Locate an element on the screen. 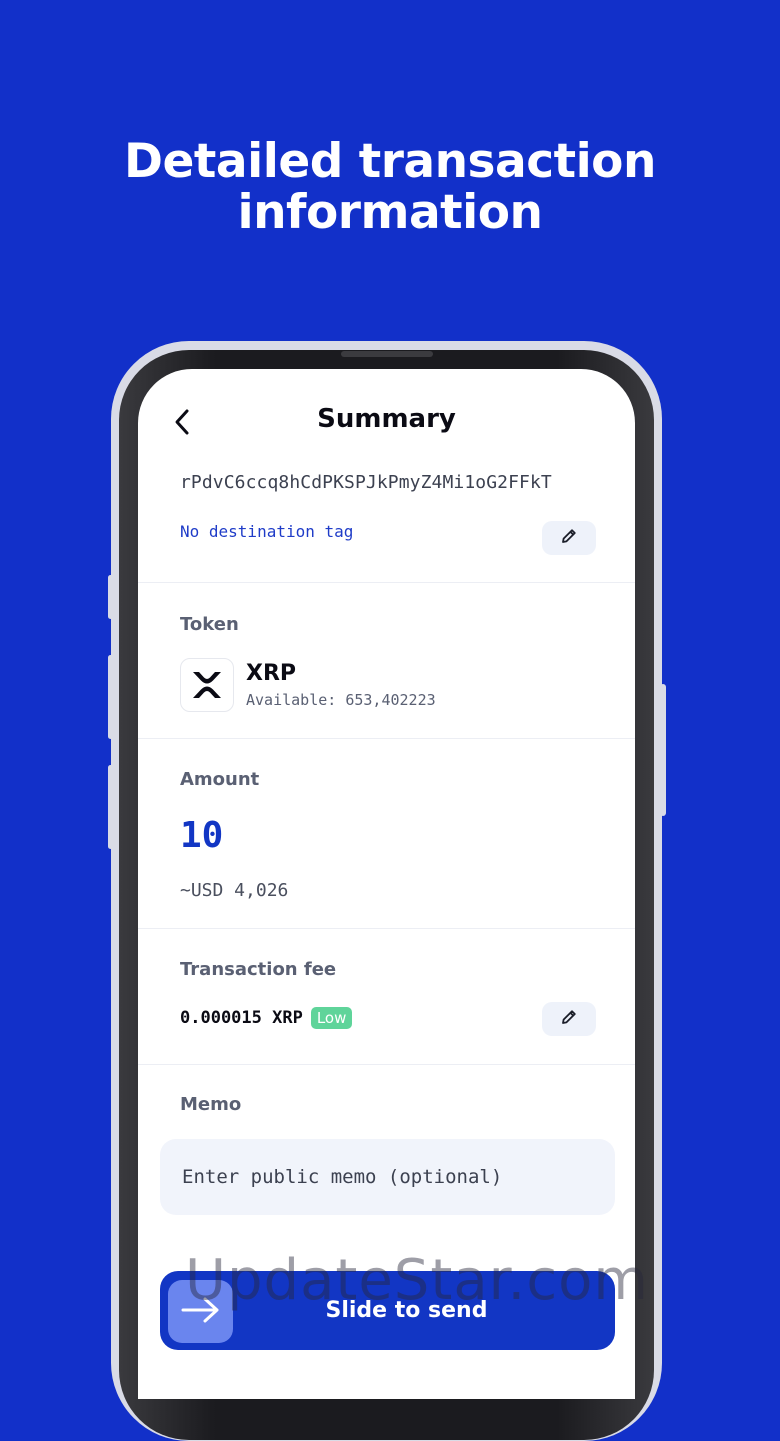 The width and height of the screenshot is (780, 1441). edit-destination-tag-button is located at coordinates (569, 538).